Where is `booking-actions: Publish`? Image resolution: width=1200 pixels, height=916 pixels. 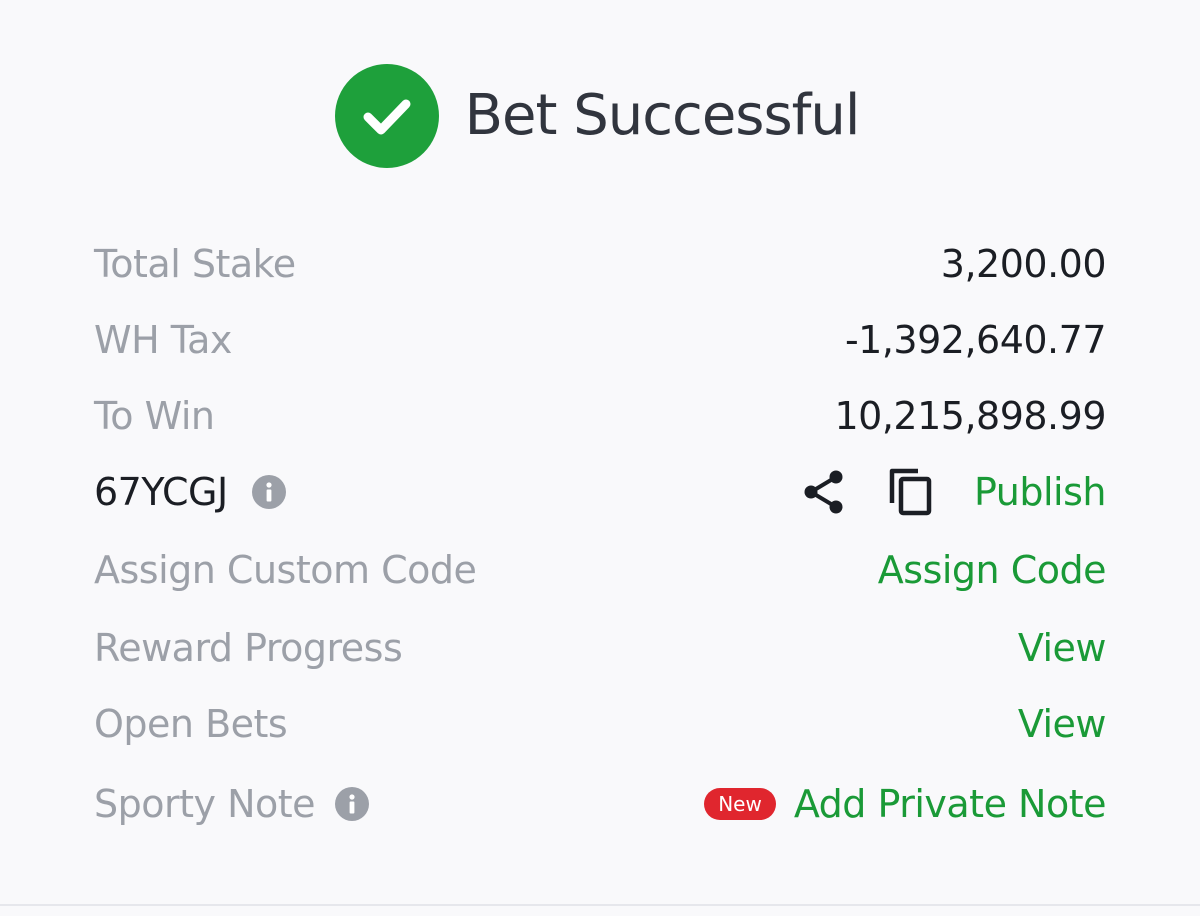
booking-actions: Publish is located at coordinates (954, 492).